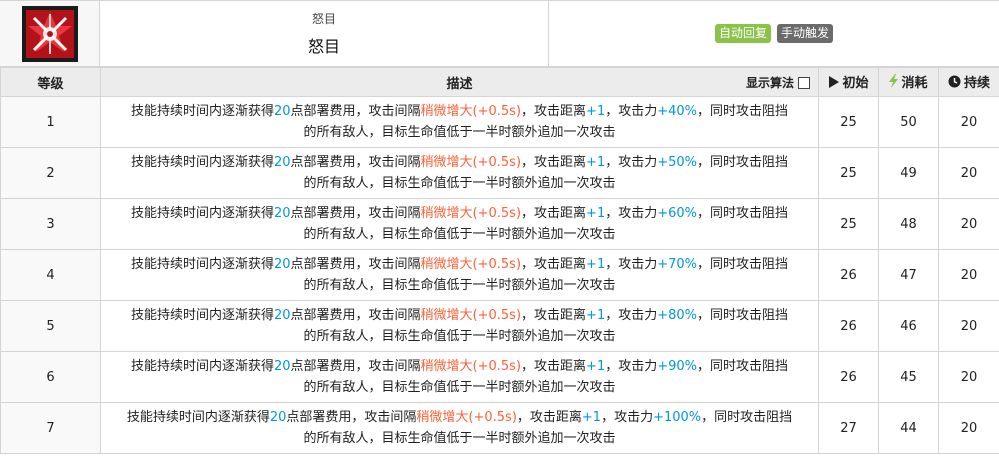  Describe the element at coordinates (324, 33) in the screenshot. I see `skill-name-cell: 怒目 怒目` at that location.